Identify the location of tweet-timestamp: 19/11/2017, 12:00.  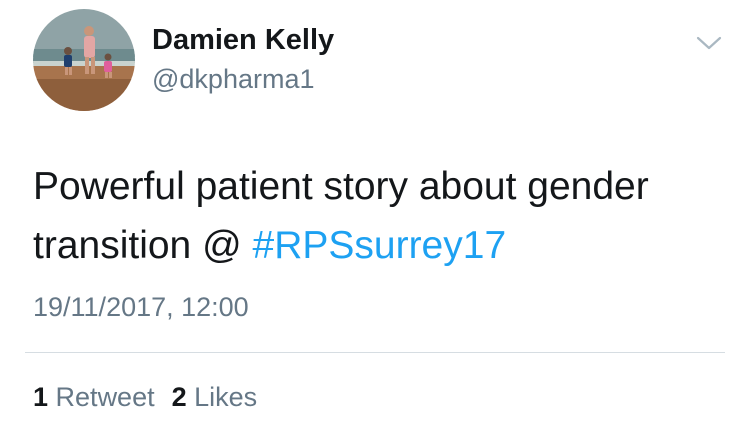
(141, 307).